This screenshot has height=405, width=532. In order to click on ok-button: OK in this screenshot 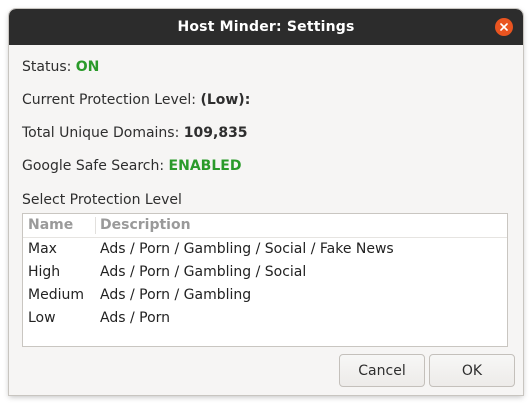, I will do `click(472, 370)`.